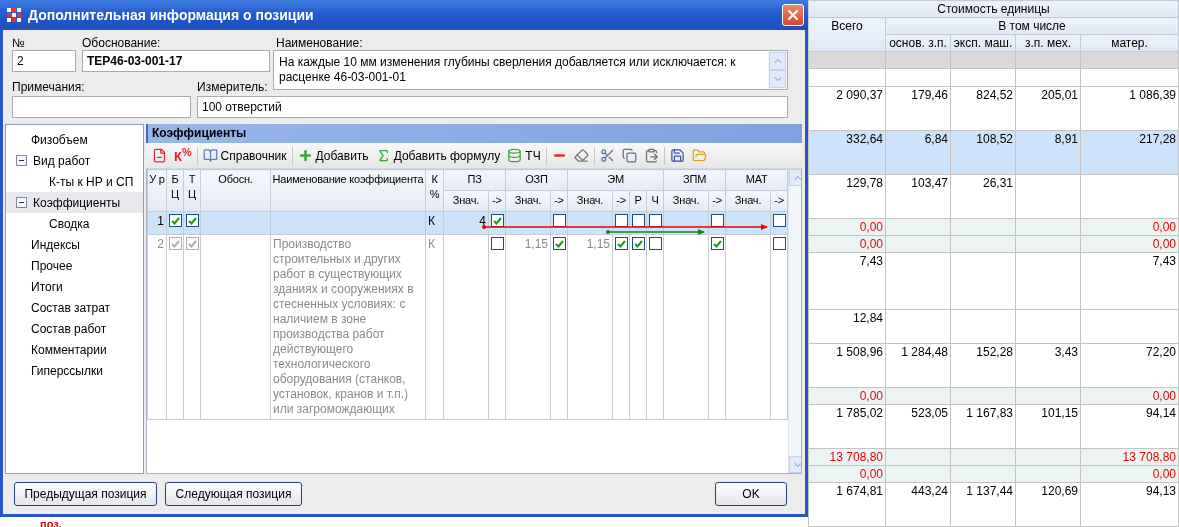 The height and width of the screenshot is (527, 1179). Describe the element at coordinates (983, 365) in the screenshot. I see `table-cell: 152,28` at that location.